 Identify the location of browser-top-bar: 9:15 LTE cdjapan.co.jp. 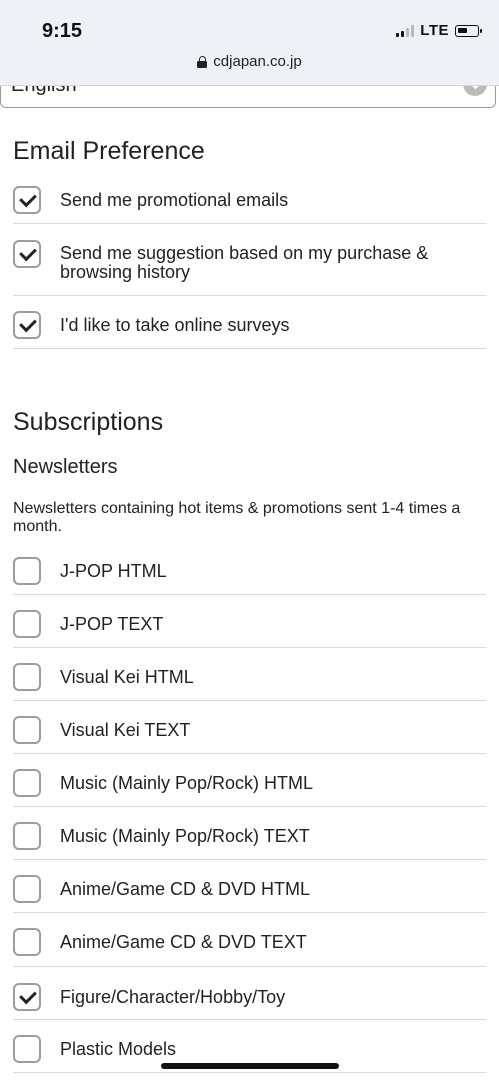
(249, 43).